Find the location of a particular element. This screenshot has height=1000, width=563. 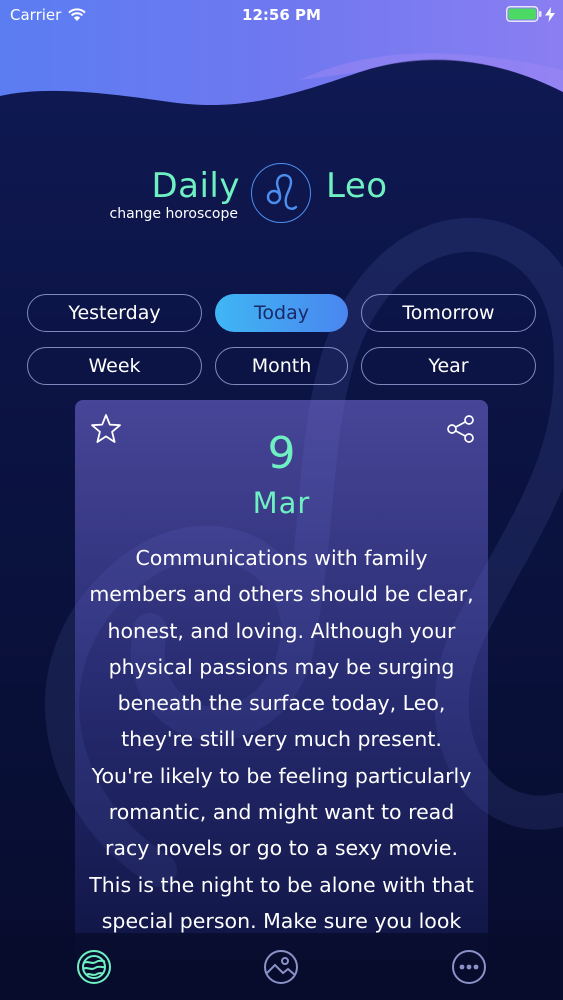

period-year-button: Year is located at coordinates (448, 366).